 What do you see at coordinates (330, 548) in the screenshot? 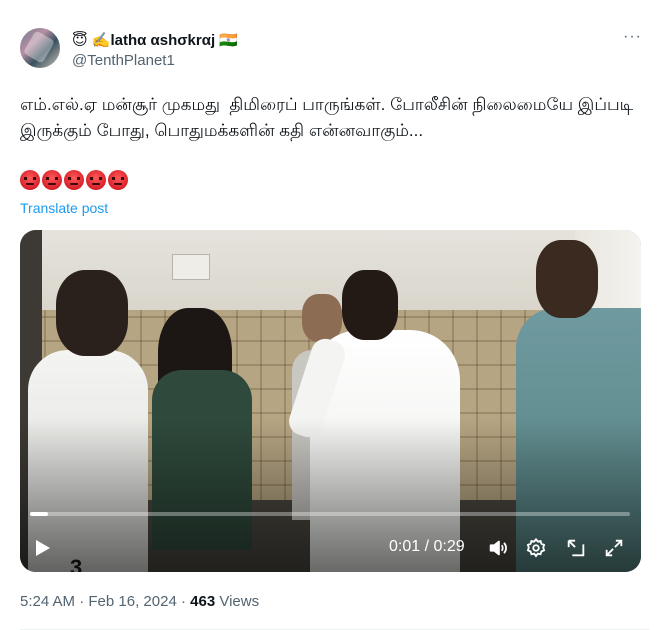
I see `video-controls: 0:01 / 0:29` at bounding box center [330, 548].